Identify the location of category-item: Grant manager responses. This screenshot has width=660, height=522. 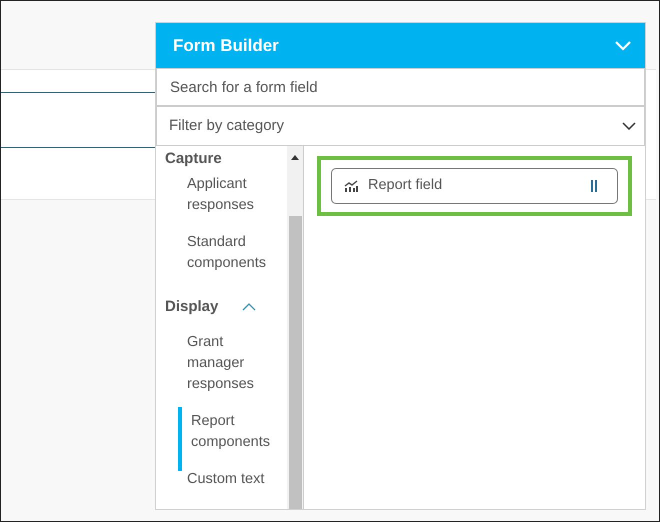
(233, 363).